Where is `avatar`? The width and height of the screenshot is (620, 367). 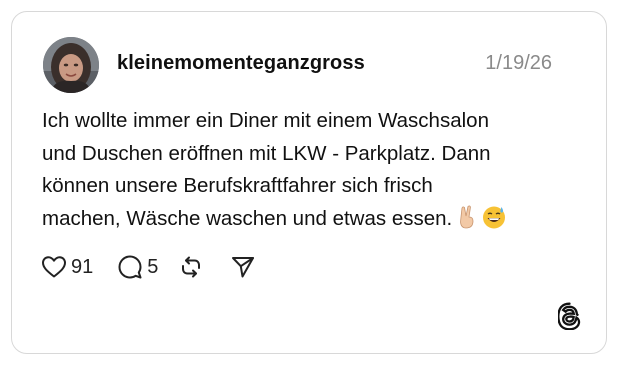
avatar is located at coordinates (71, 65).